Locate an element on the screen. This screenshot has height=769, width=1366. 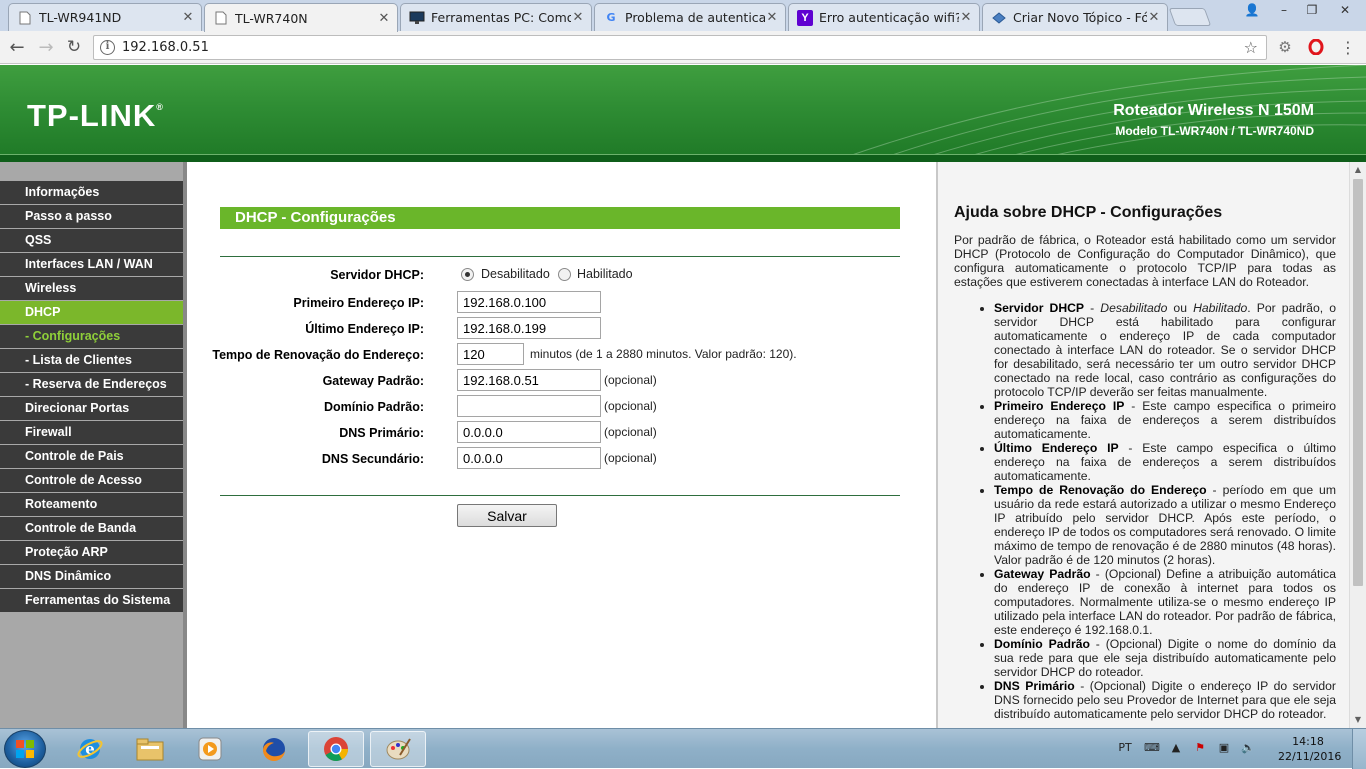
menu-subitem-reserva-de-enderecos: - Reserva de Endereços is located at coordinates (91, 384).